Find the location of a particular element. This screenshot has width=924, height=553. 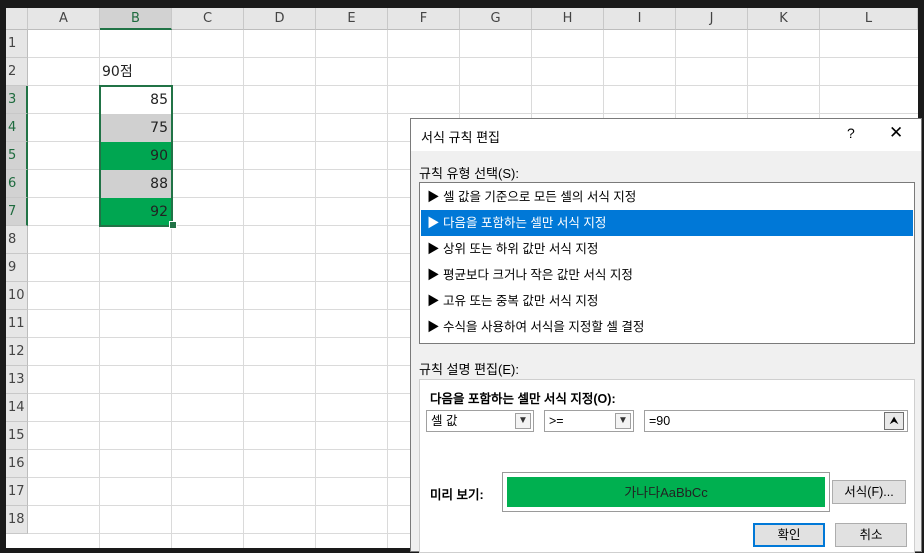

column-header-i: I is located at coordinates (640, 19).